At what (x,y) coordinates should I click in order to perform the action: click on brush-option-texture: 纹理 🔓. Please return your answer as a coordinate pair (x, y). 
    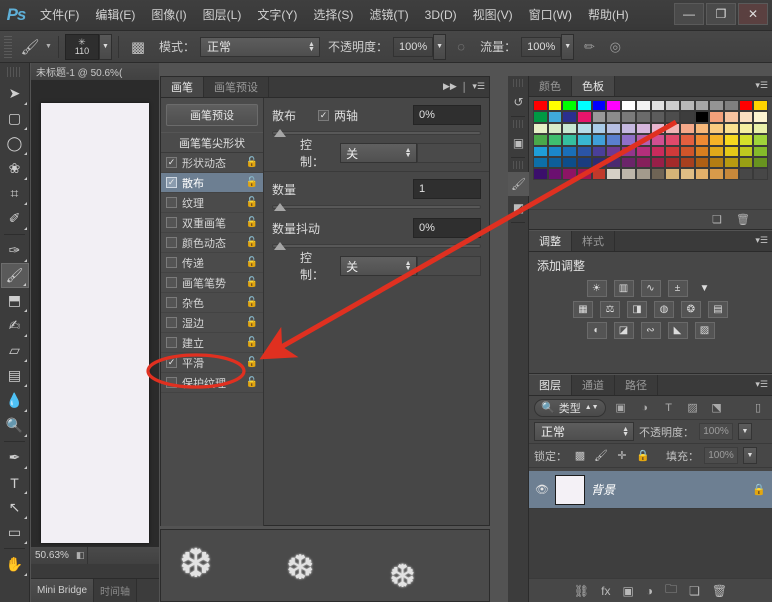
    Looking at the image, I should click on (212, 203).